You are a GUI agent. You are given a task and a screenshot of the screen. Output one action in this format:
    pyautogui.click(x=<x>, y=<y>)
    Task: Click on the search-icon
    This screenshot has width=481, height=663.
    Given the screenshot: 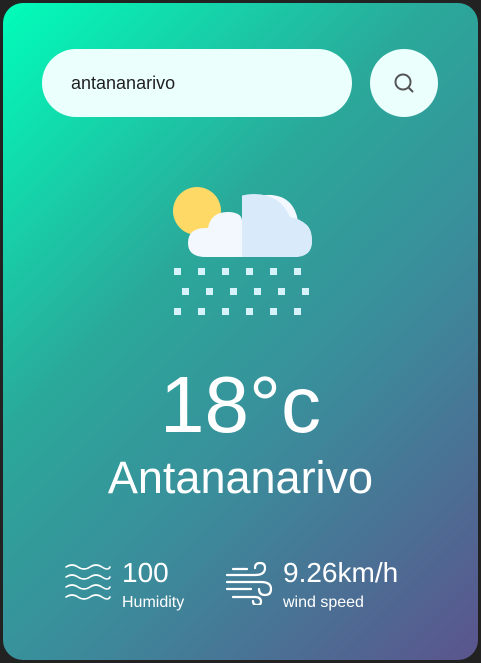 What is the action you would take?
    pyautogui.click(x=404, y=83)
    